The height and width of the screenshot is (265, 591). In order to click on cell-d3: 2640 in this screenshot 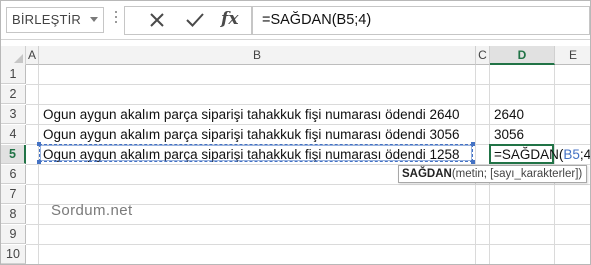, I will do `click(509, 114)`.